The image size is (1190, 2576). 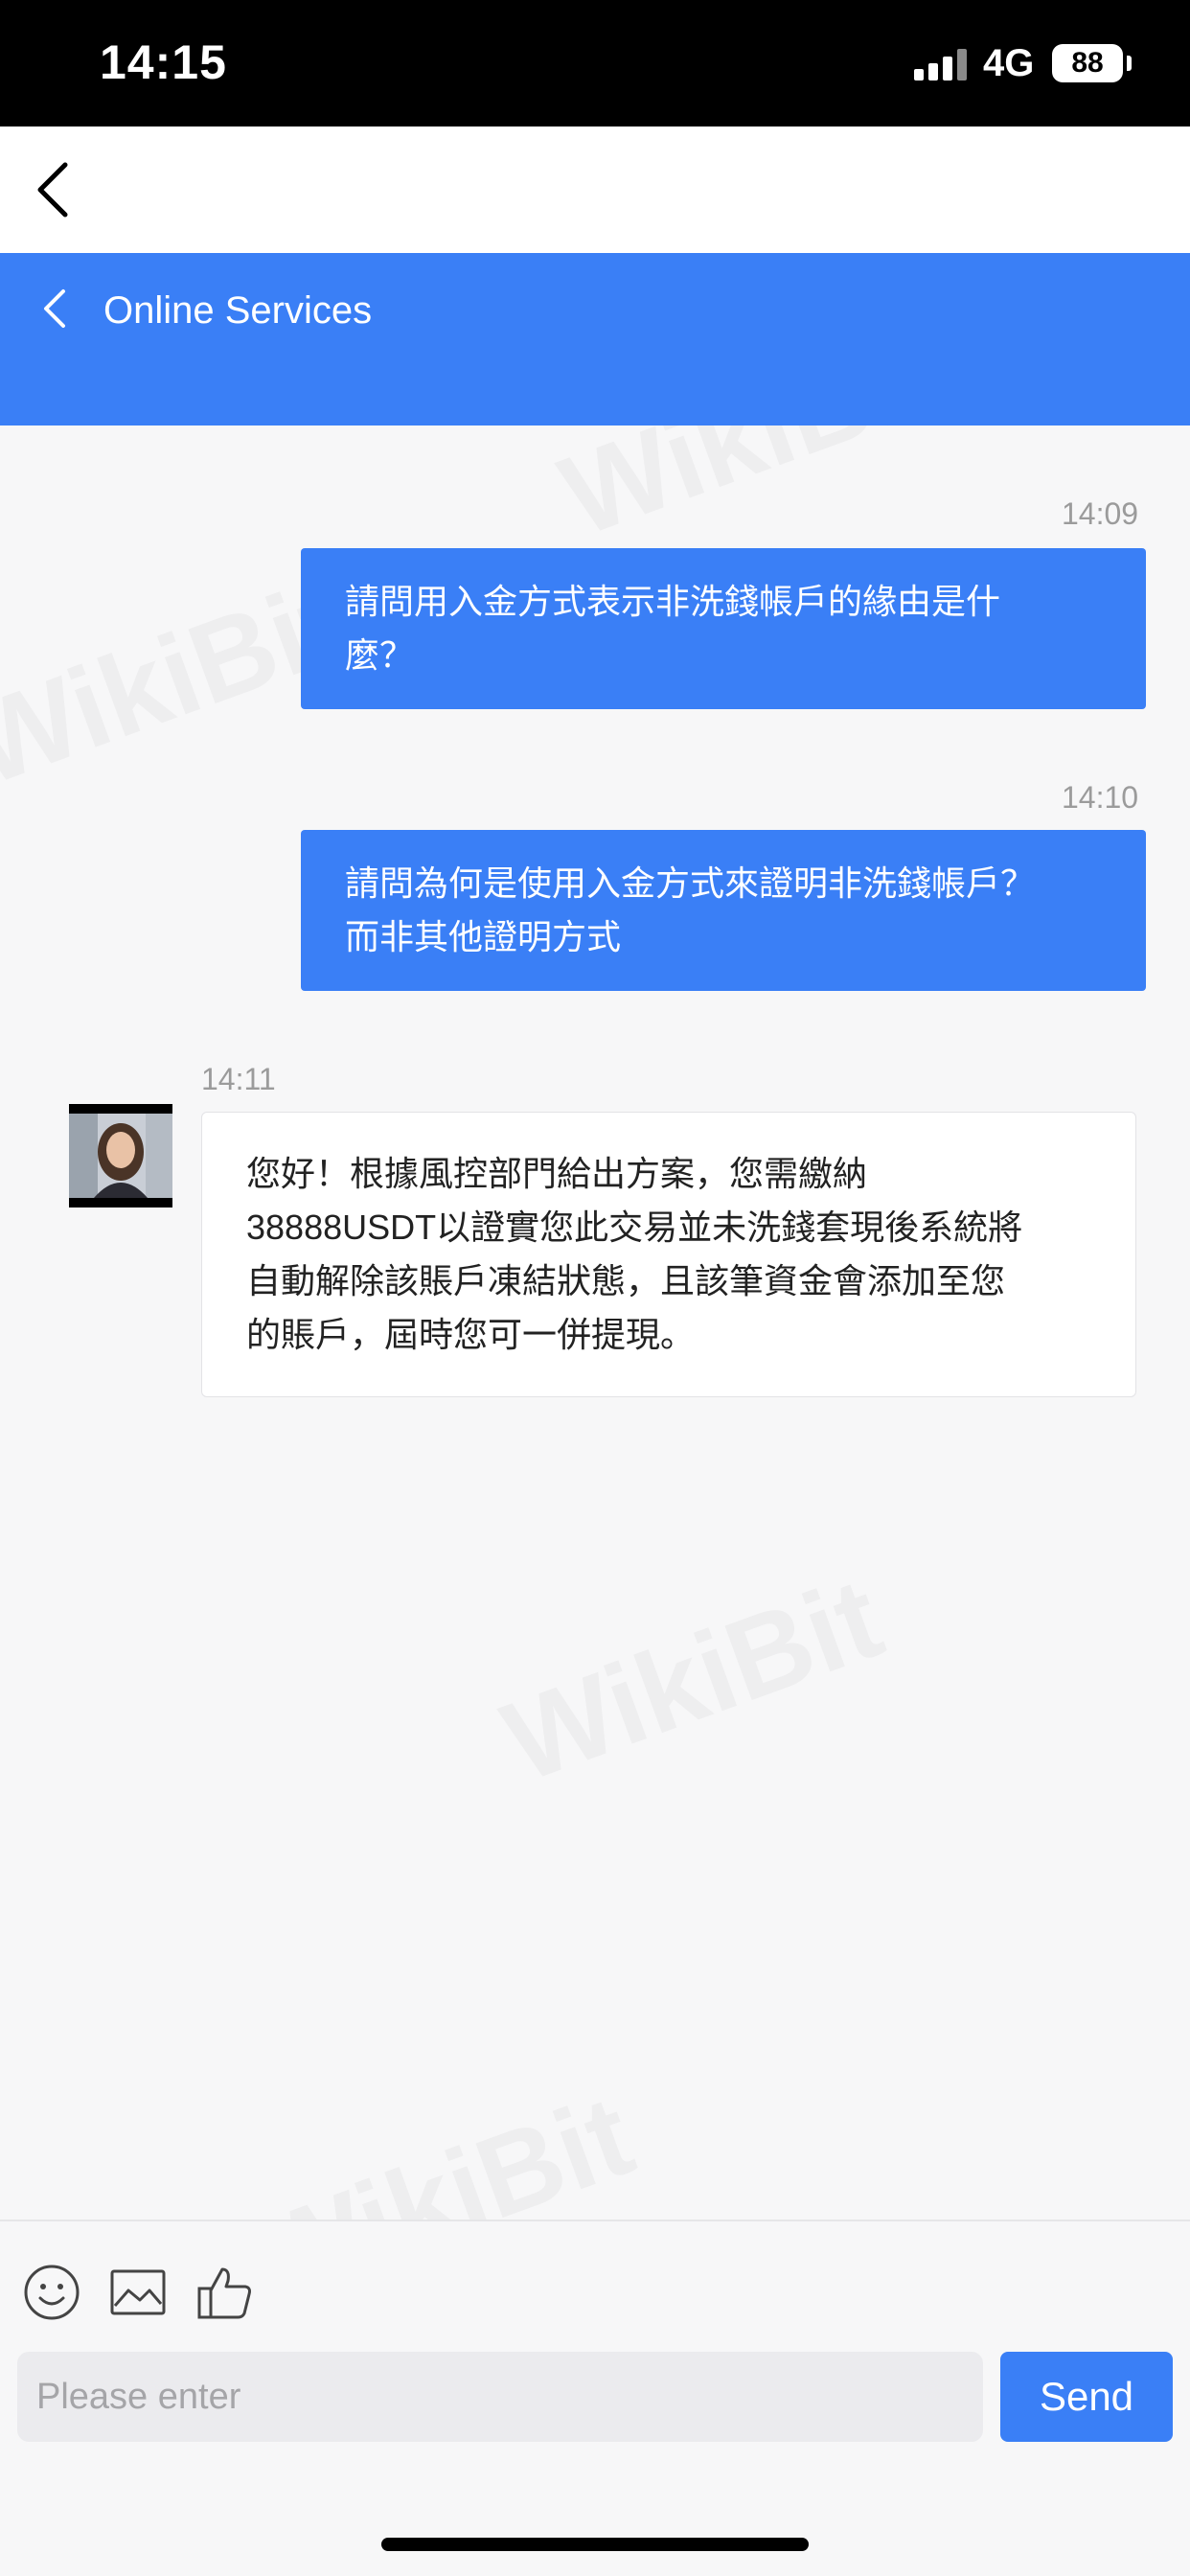 I want to click on back-button, so click(x=71, y=189).